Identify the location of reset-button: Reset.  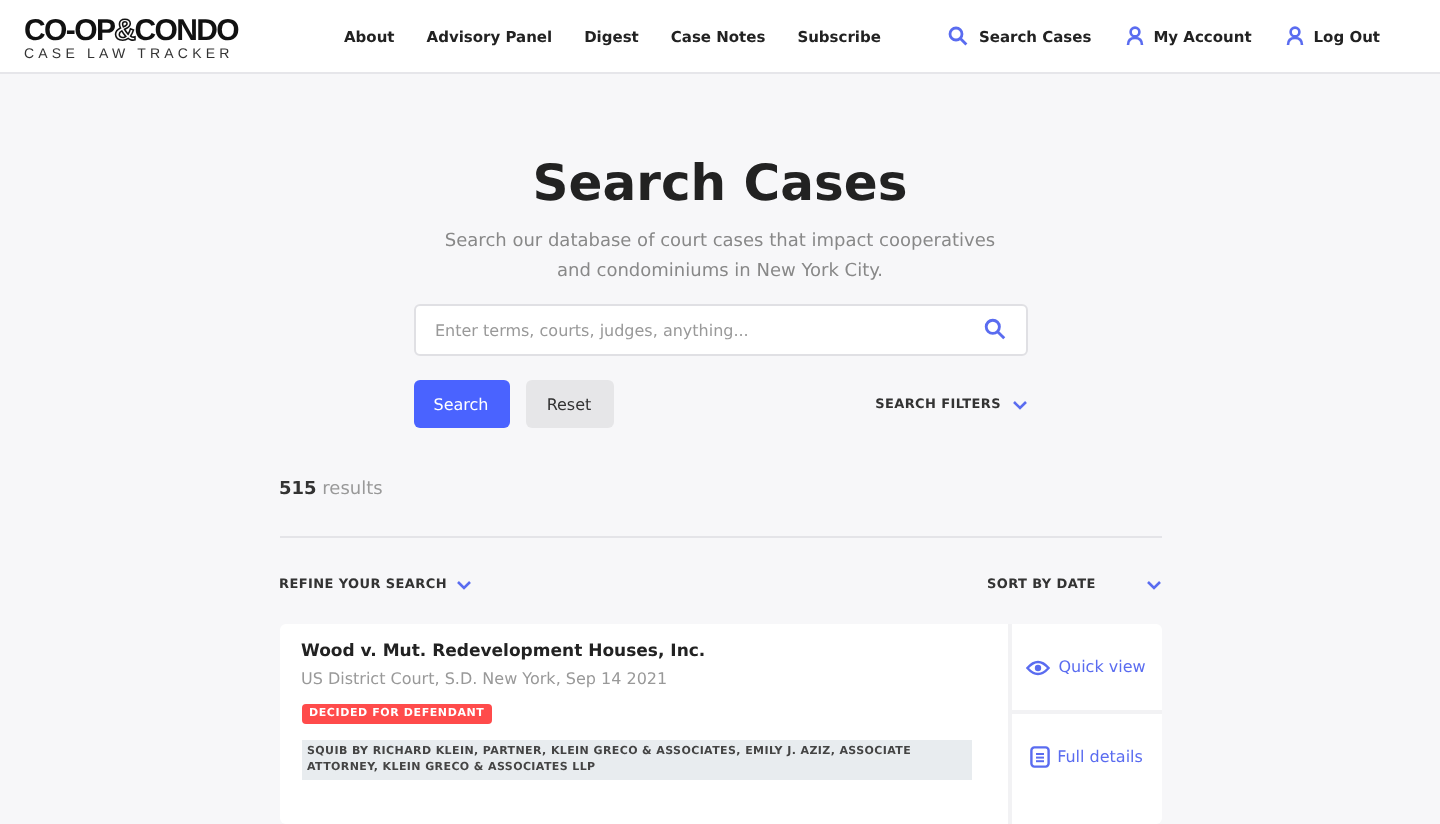
(569, 404).